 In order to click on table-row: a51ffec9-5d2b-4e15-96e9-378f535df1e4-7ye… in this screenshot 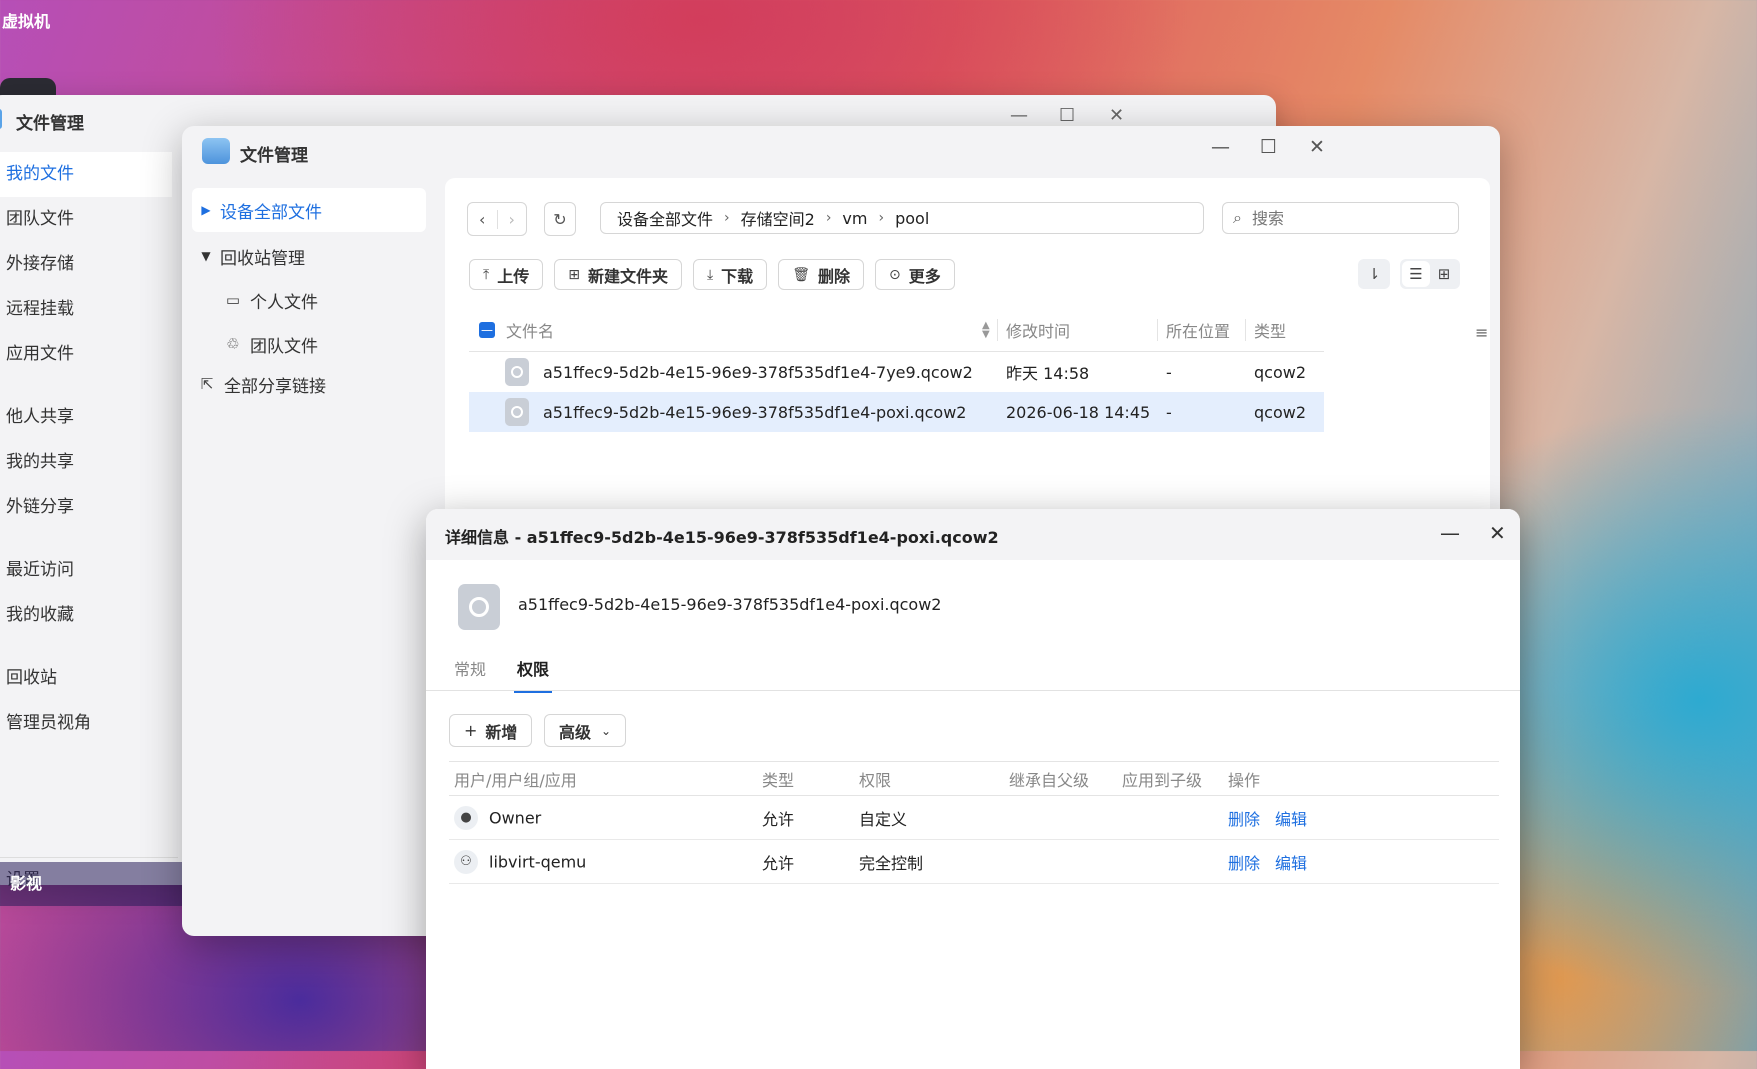, I will do `click(896, 372)`.